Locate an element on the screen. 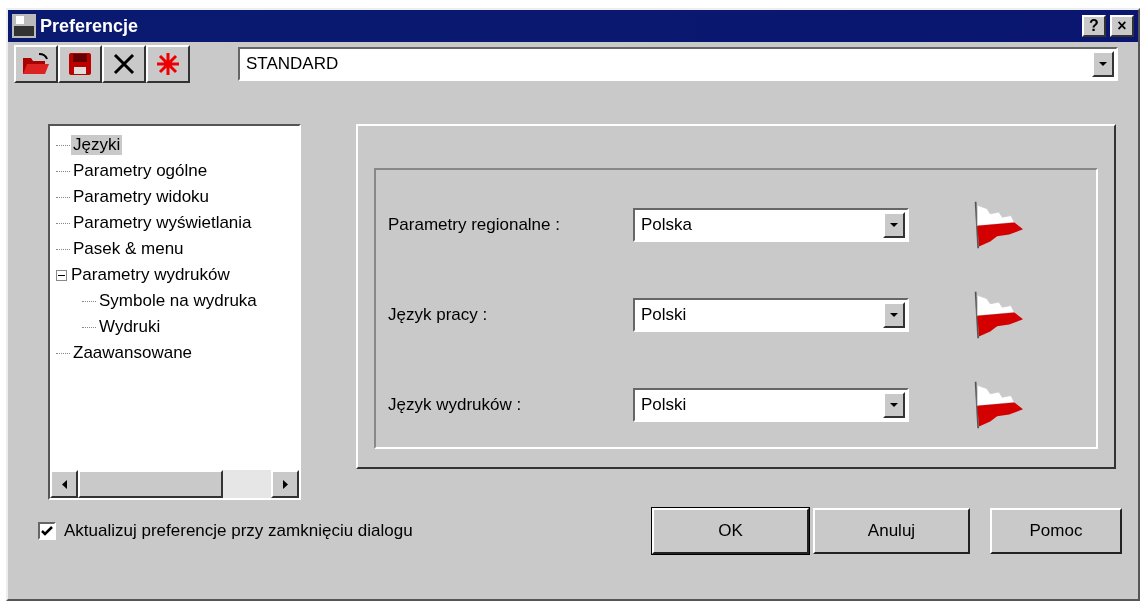 This screenshot has height=605, width=1147. folder-icon is located at coordinates (36, 64).